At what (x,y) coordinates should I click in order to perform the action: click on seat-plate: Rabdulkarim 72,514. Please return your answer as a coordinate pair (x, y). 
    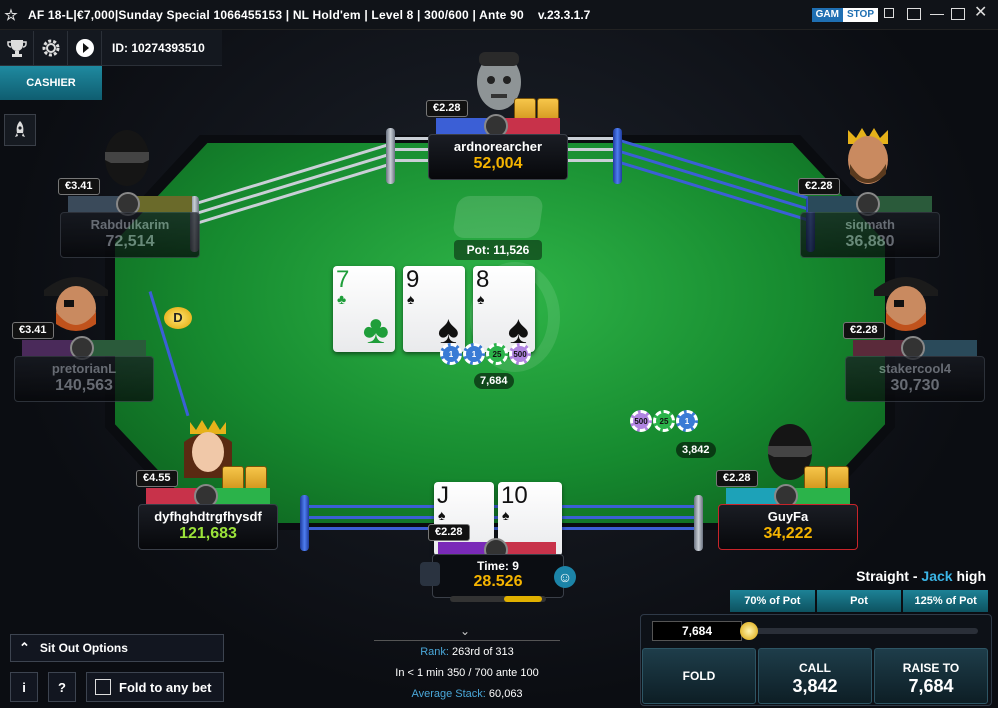
    Looking at the image, I should click on (130, 235).